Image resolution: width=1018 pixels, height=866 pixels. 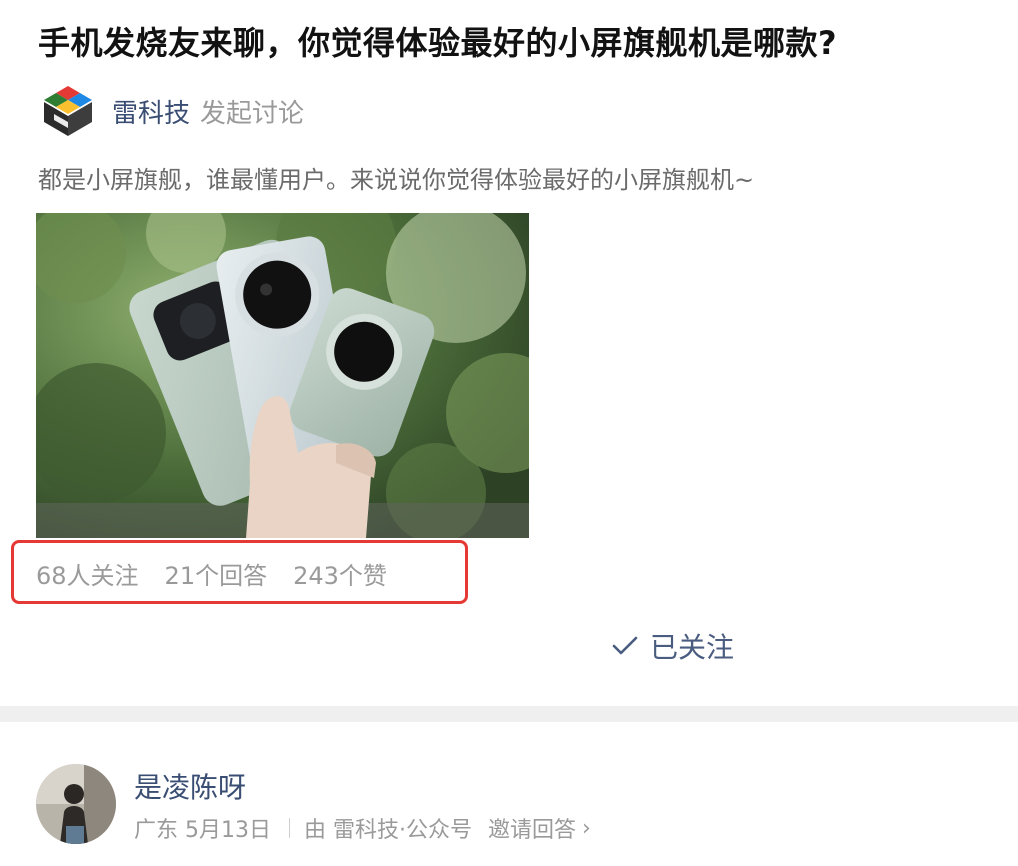 I want to click on followed-button: 已关注, so click(x=673, y=646).